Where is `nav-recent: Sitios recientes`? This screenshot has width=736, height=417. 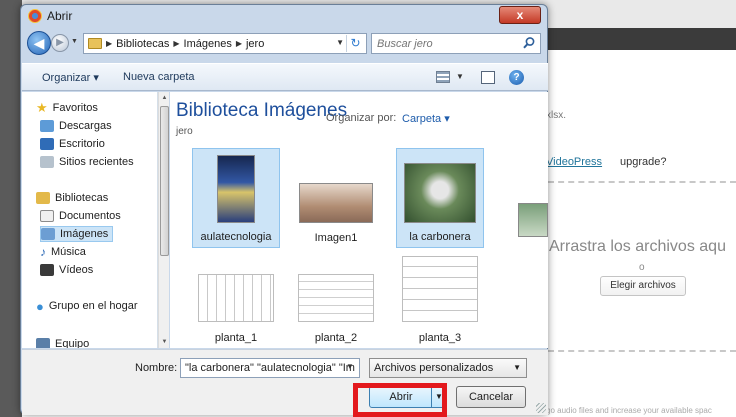 nav-recent: Sitios recientes is located at coordinates (87, 162).